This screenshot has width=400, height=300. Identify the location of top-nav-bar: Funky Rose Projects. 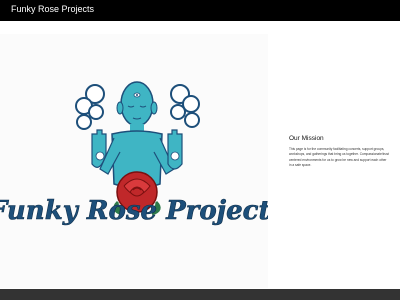
(200, 10).